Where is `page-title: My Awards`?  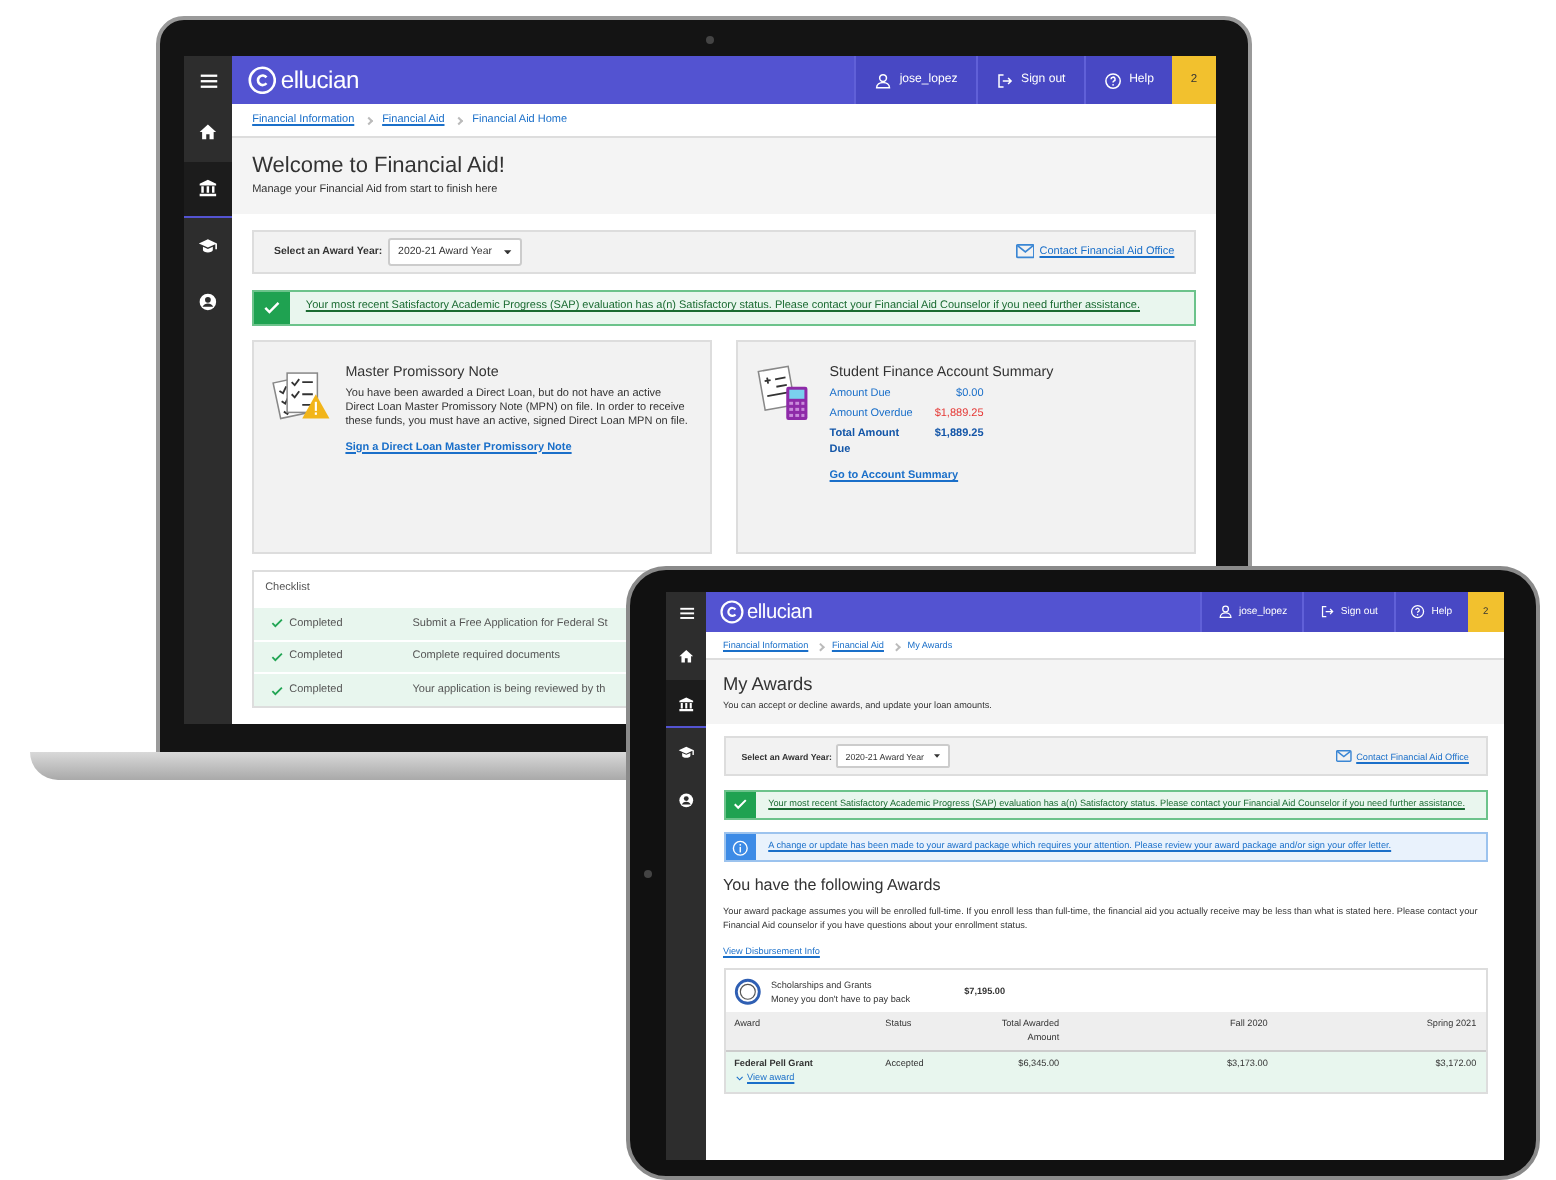 page-title: My Awards is located at coordinates (769, 683).